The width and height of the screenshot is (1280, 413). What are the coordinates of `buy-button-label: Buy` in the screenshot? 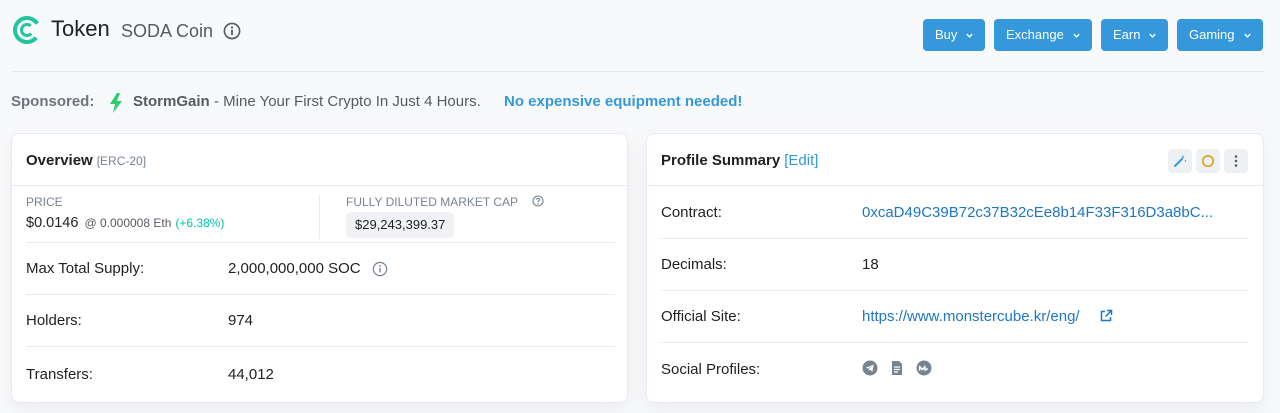 It's located at (946, 34).